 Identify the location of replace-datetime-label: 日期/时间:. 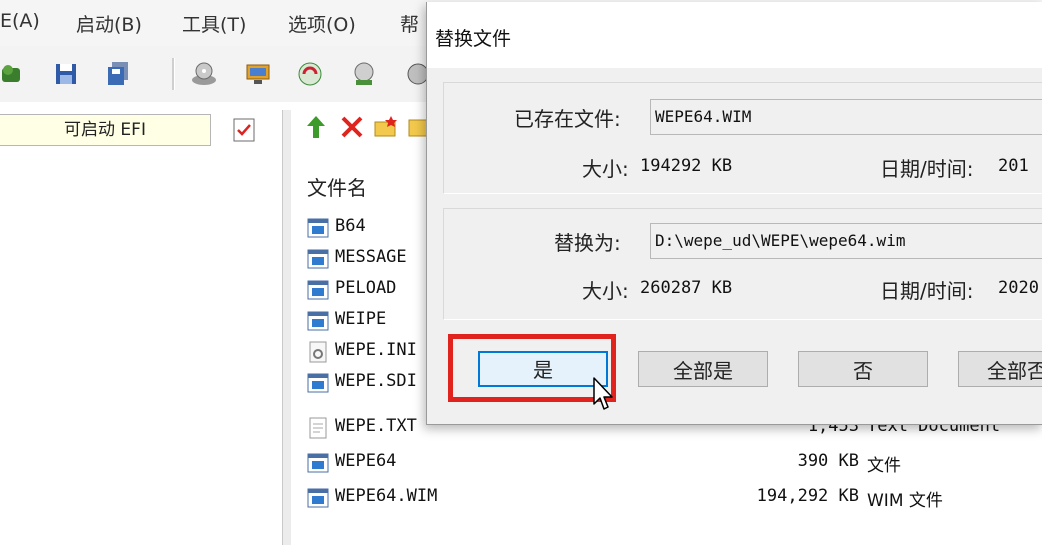
(927, 291).